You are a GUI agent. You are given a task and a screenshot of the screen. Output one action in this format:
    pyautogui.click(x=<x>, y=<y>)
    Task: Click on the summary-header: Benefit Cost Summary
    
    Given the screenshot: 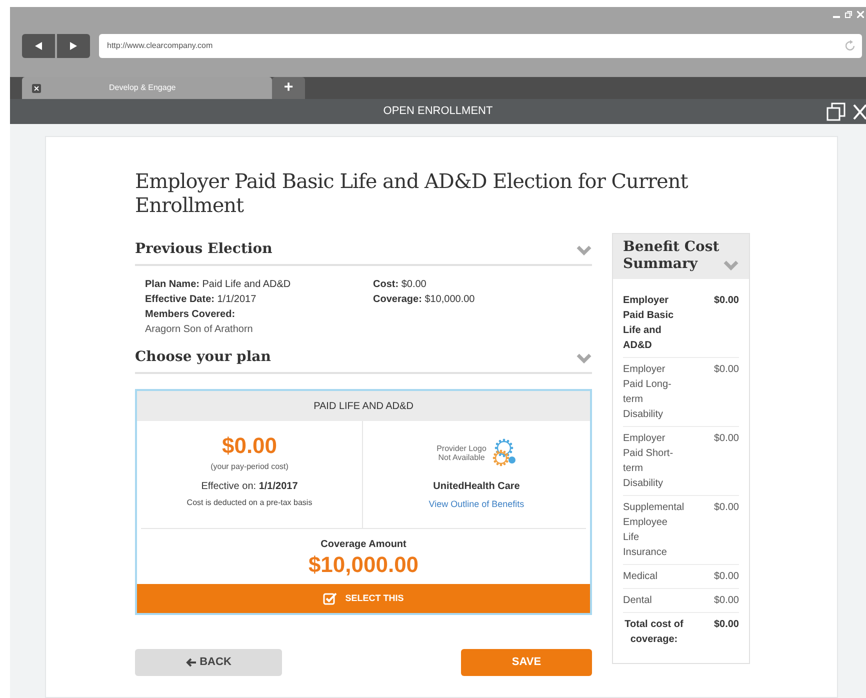 What is the action you would take?
    pyautogui.click(x=681, y=256)
    